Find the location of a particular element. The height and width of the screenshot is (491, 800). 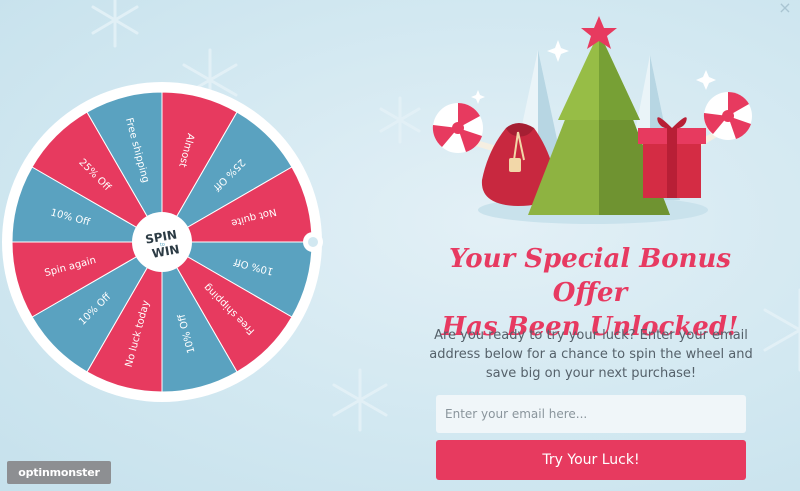

optinmonster-badge: optinmonster is located at coordinates (59, 472).